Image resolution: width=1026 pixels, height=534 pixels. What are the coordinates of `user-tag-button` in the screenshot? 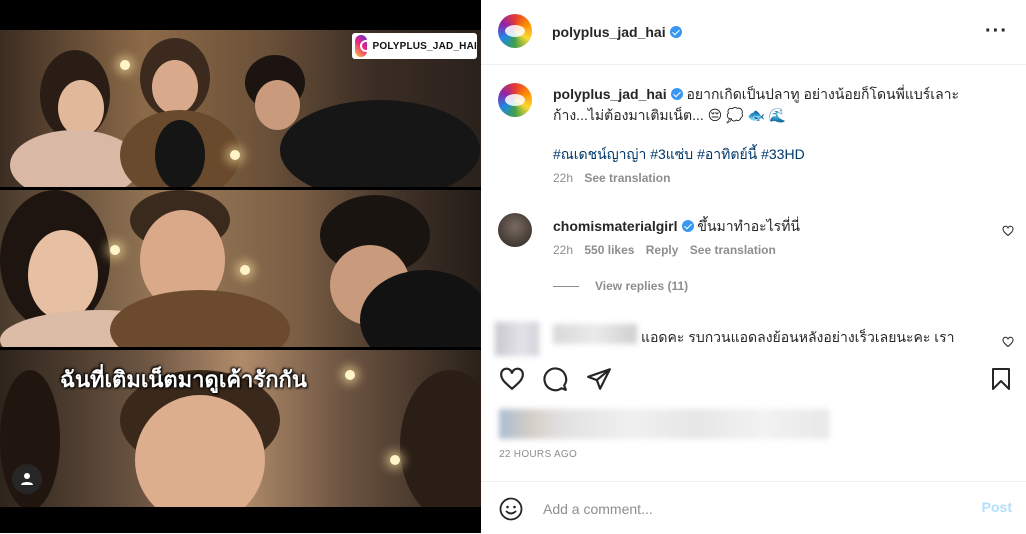 It's located at (27, 479).